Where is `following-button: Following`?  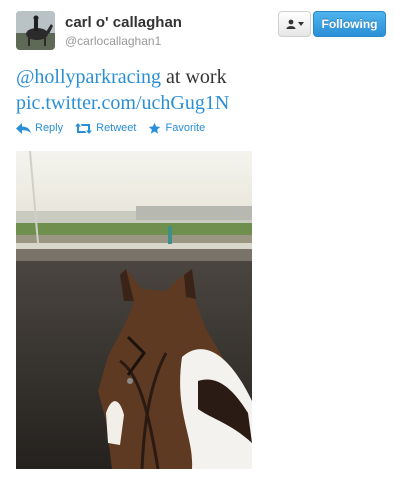
following-button: Following is located at coordinates (349, 24).